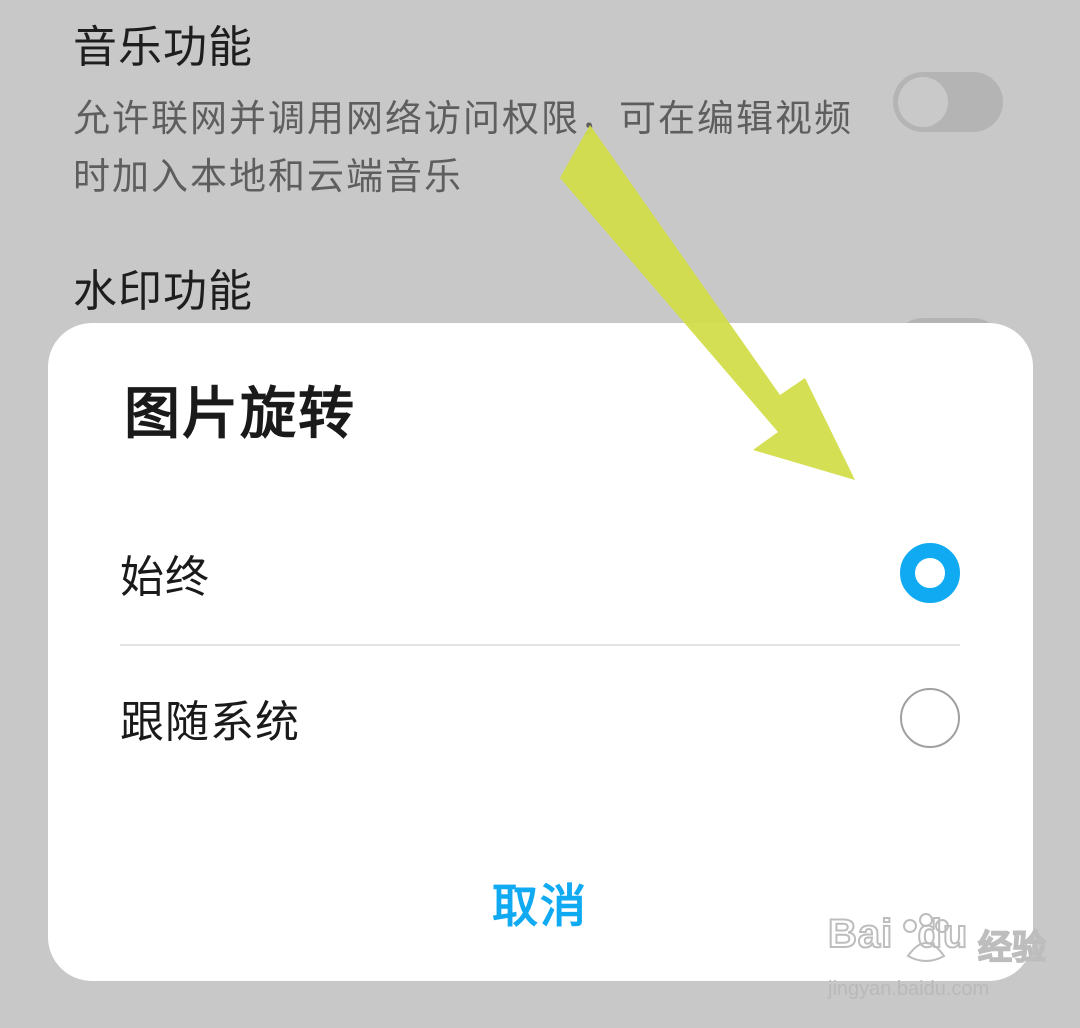 Image resolution: width=1080 pixels, height=1028 pixels. What do you see at coordinates (210, 722) in the screenshot?
I see `option-label: 跟随系统` at bounding box center [210, 722].